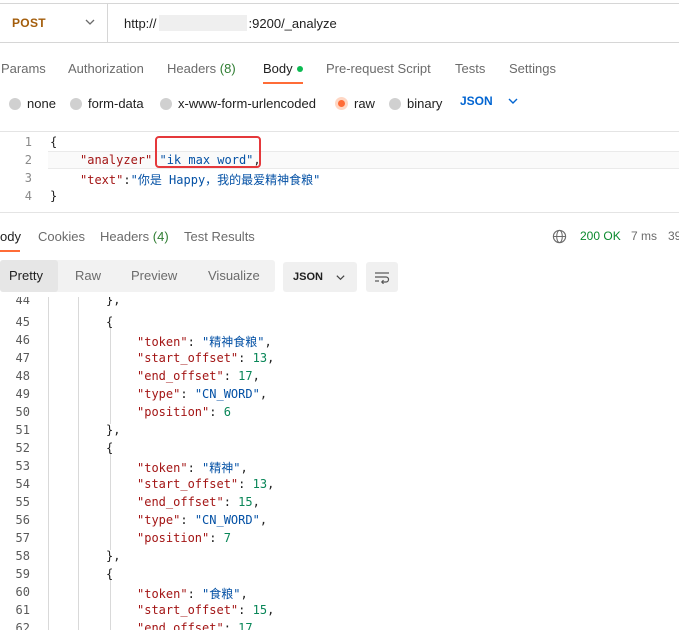  Describe the element at coordinates (22, 556) in the screenshot. I see `line-number: 58` at that location.